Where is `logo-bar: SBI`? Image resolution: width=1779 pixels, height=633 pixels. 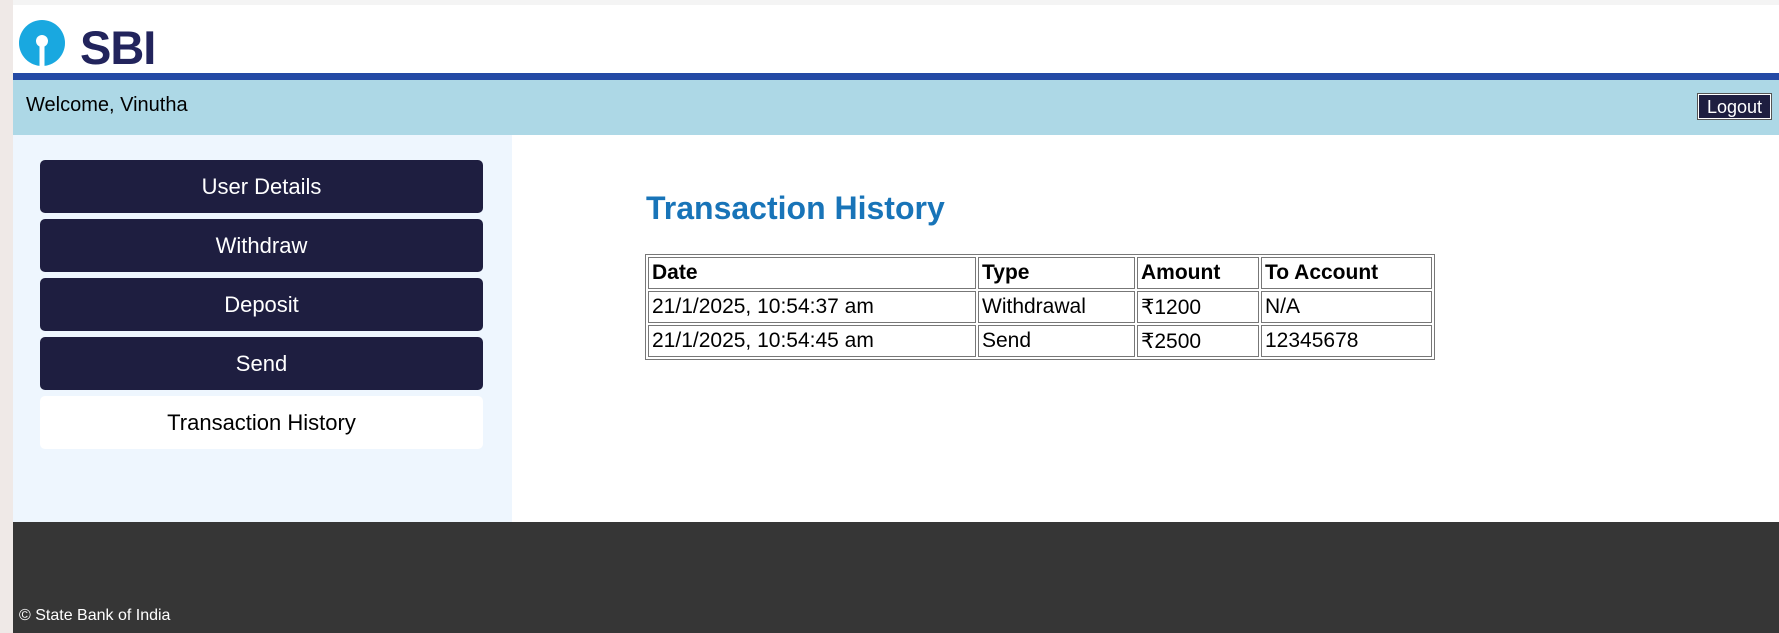
logo-bar: SBI is located at coordinates (896, 40).